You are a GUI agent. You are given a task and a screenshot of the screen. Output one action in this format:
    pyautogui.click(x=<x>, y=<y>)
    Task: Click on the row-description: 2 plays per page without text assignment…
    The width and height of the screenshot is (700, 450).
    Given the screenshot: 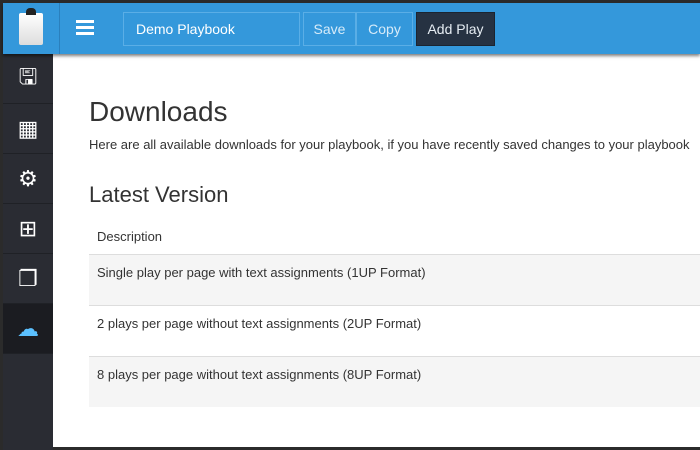 What is the action you would take?
    pyautogui.click(x=394, y=330)
    